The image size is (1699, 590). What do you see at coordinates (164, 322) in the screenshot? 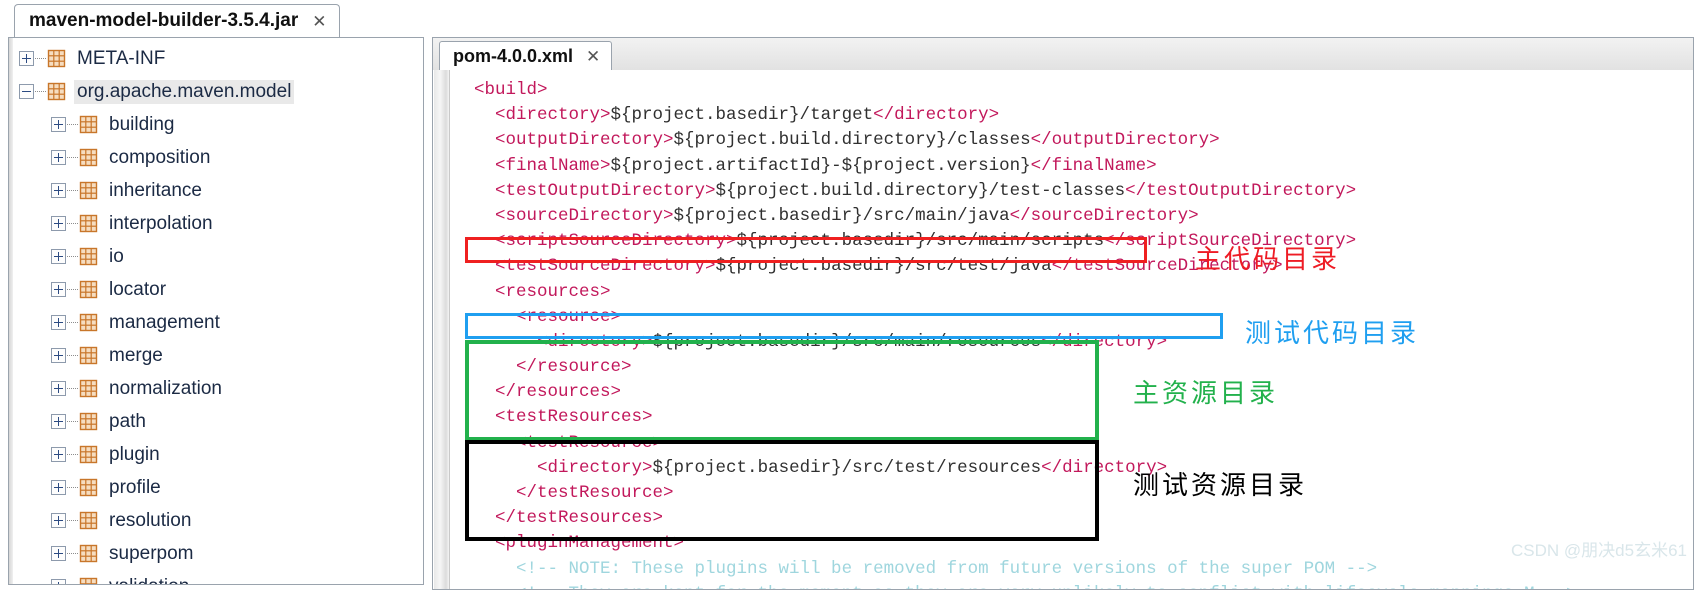
I see `tree-item-label: management` at bounding box center [164, 322].